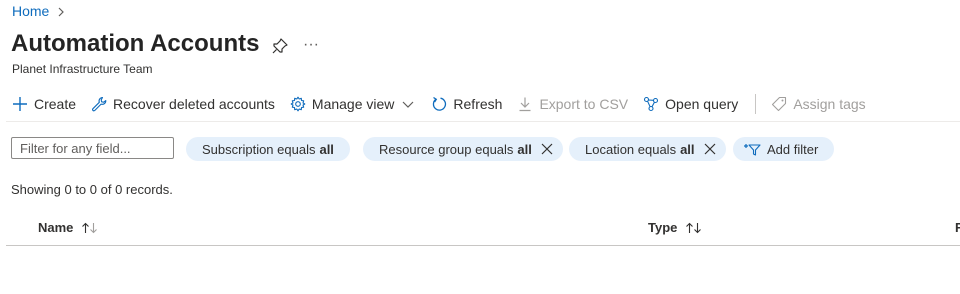  What do you see at coordinates (408, 104) in the screenshot?
I see `chevron-down-icon` at bounding box center [408, 104].